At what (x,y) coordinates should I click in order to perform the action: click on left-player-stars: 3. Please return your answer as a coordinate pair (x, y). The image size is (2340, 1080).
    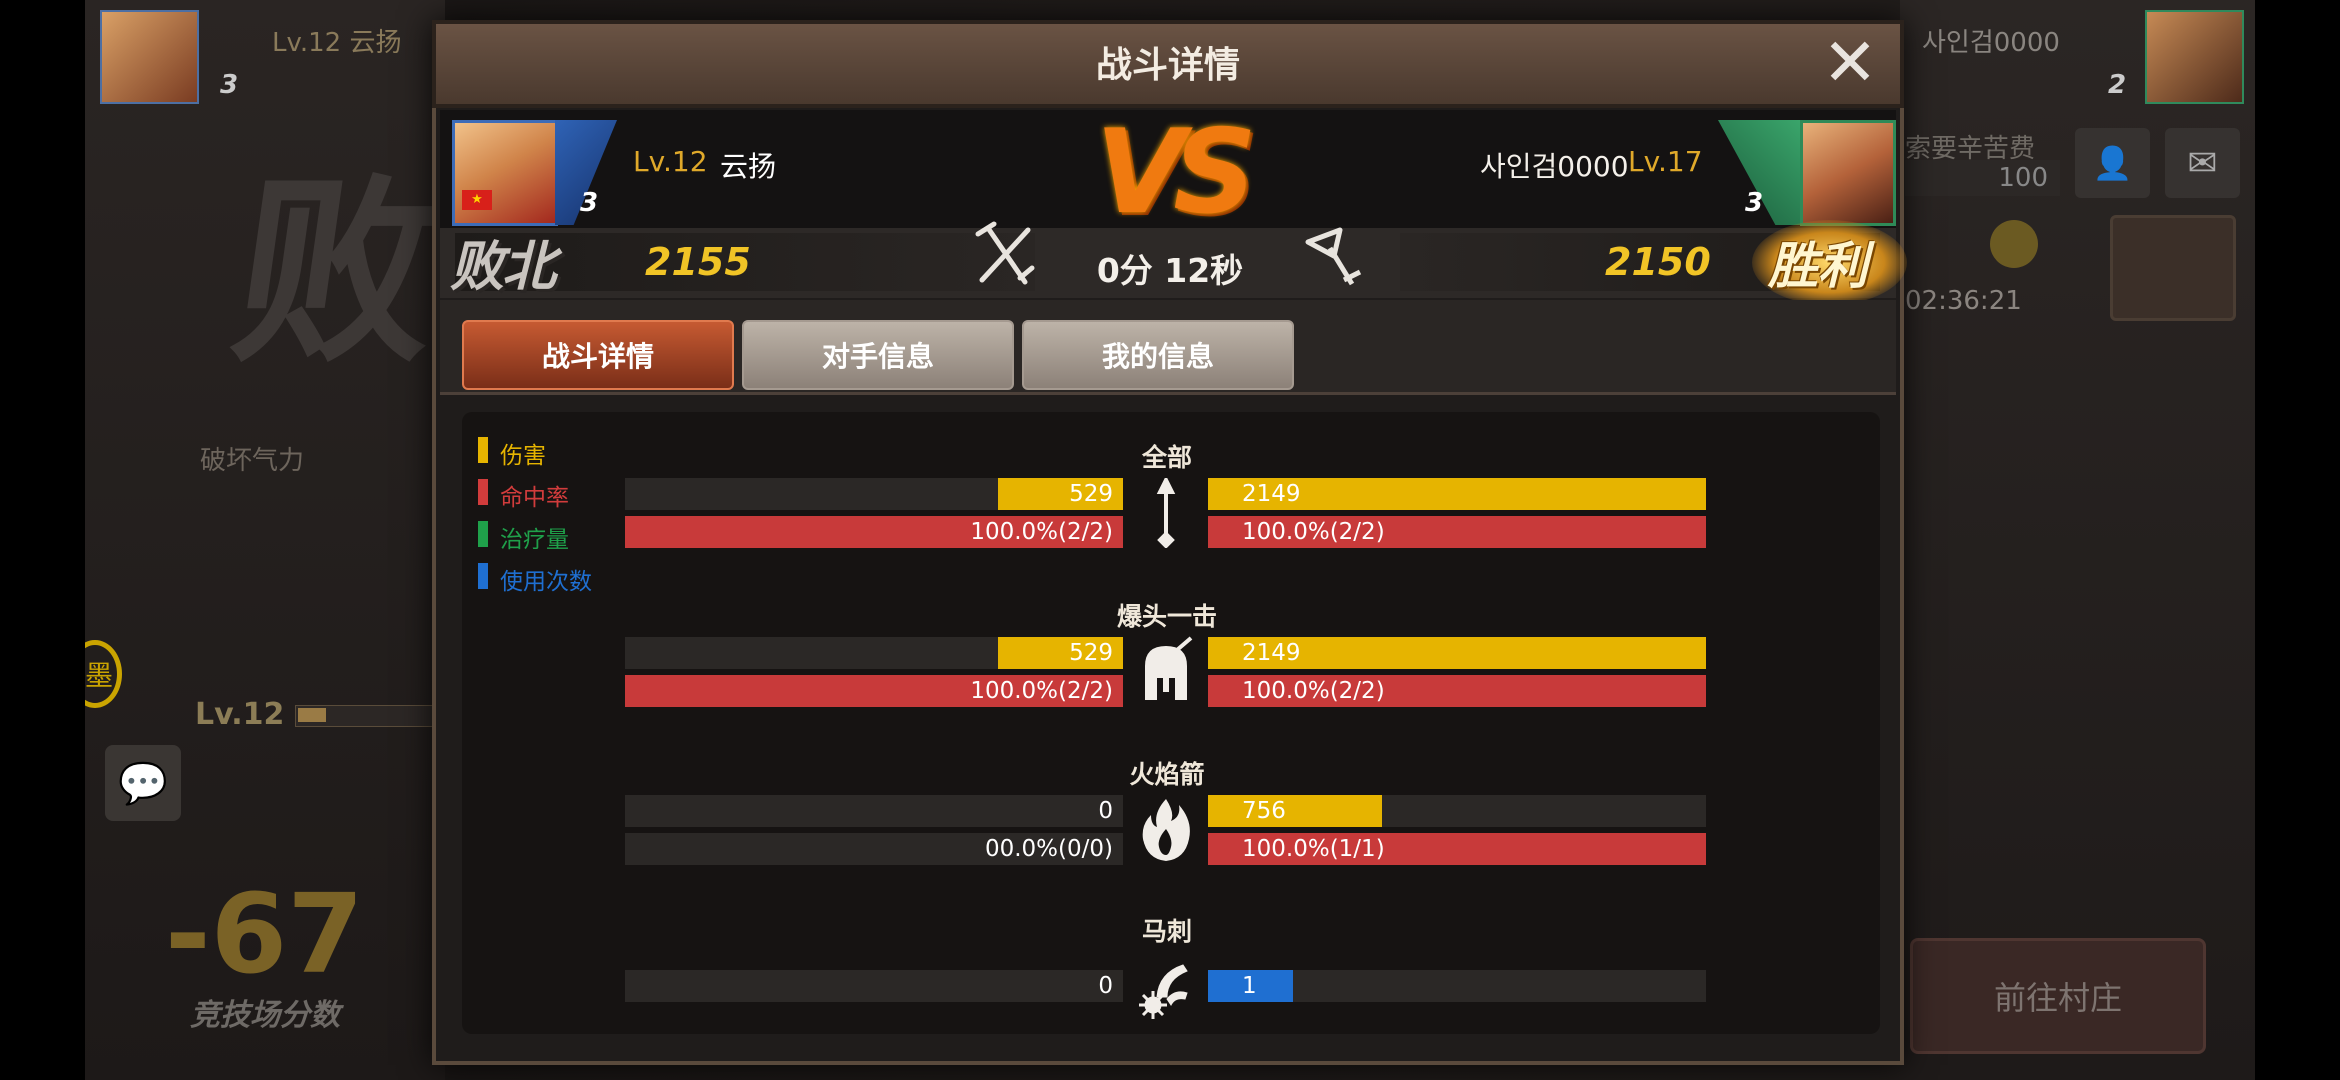
    Looking at the image, I should click on (589, 203).